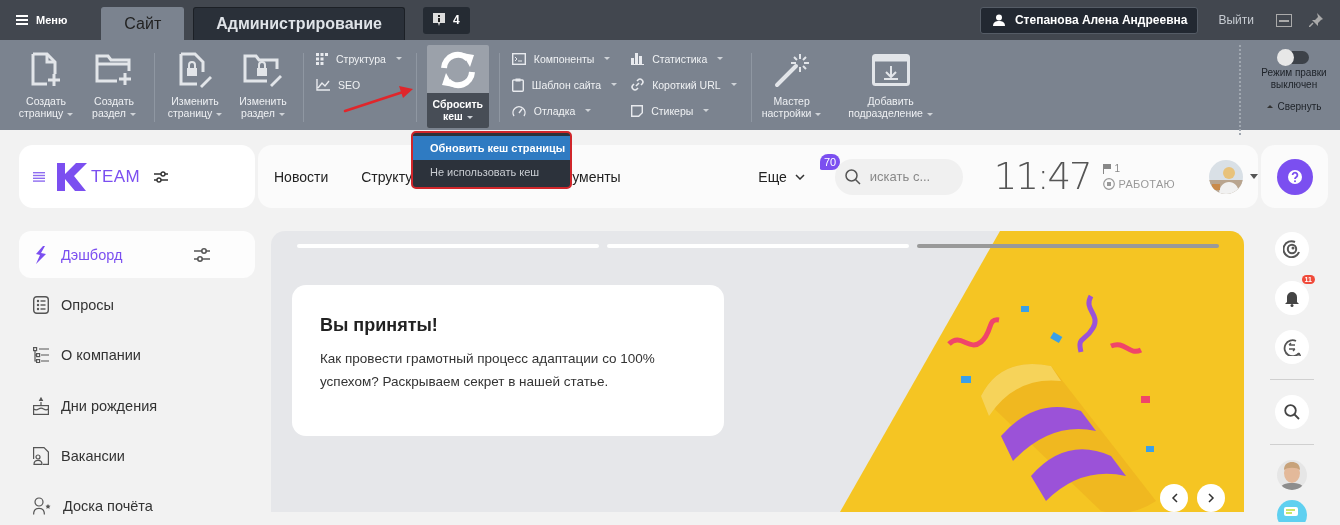 The height and width of the screenshot is (525, 1340). What do you see at coordinates (195, 70) in the screenshot?
I see `page-lock-icon` at bounding box center [195, 70].